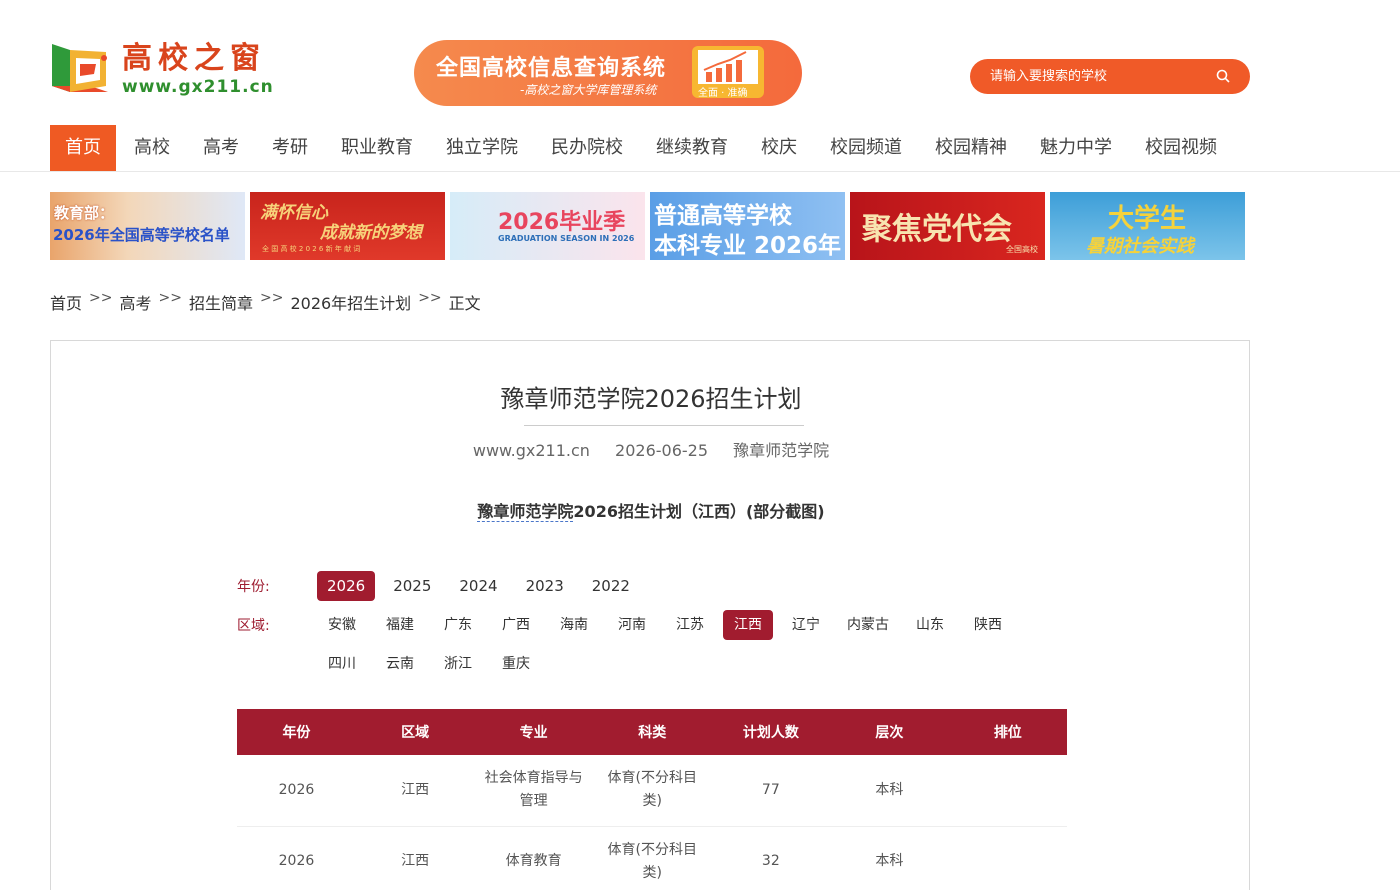 This screenshot has height=890, width=1400. Describe the element at coordinates (806, 625) in the screenshot. I see `region-chip: 辽宁` at that location.